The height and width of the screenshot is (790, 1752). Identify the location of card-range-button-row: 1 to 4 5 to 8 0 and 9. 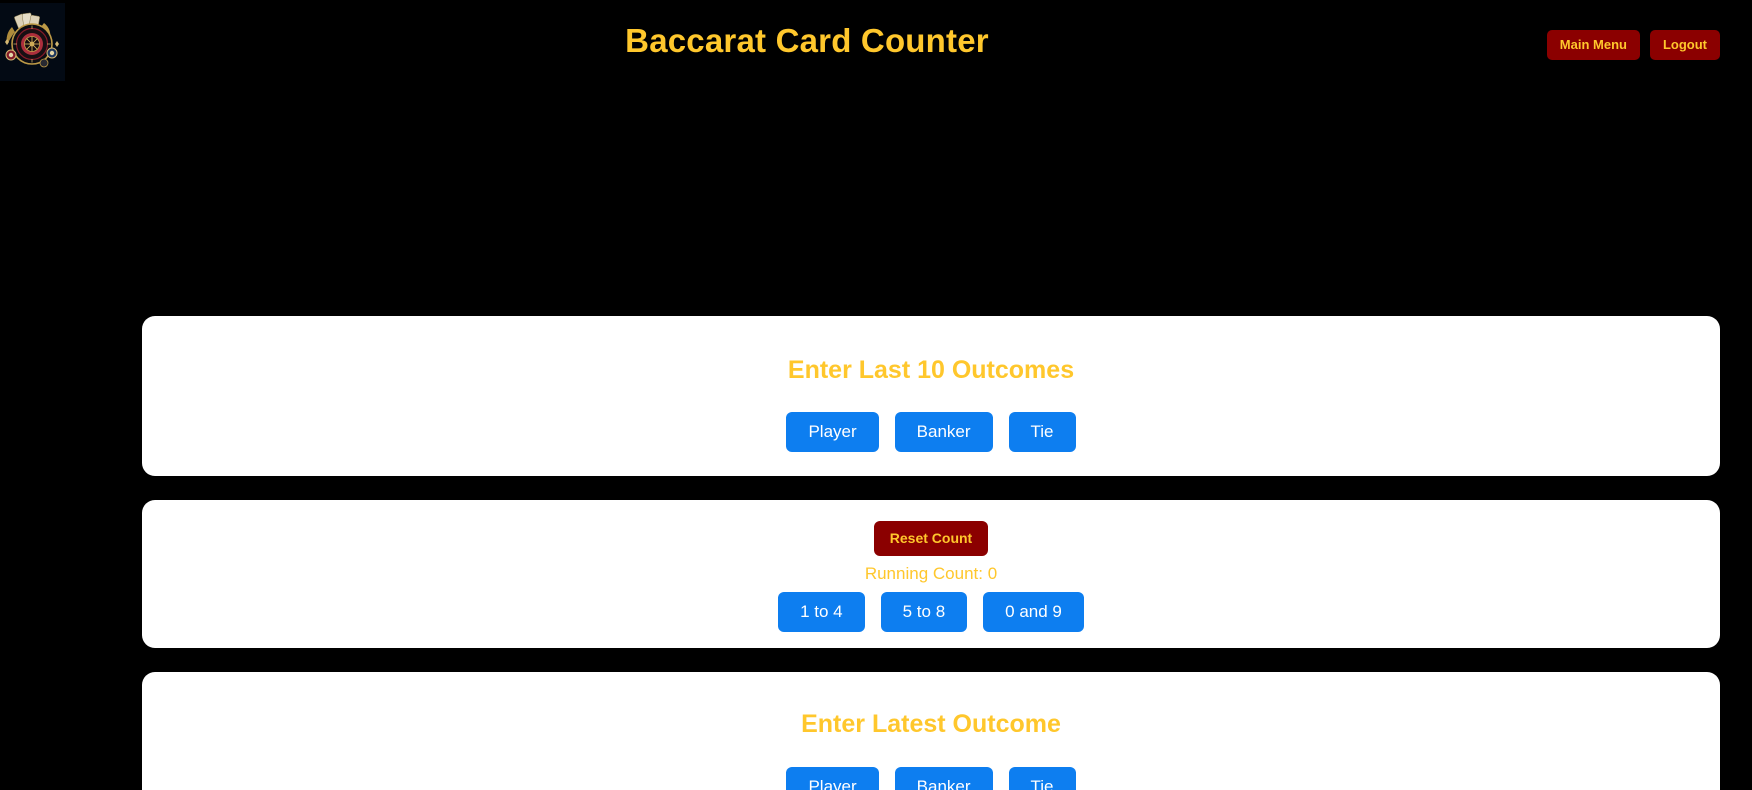
(931, 612).